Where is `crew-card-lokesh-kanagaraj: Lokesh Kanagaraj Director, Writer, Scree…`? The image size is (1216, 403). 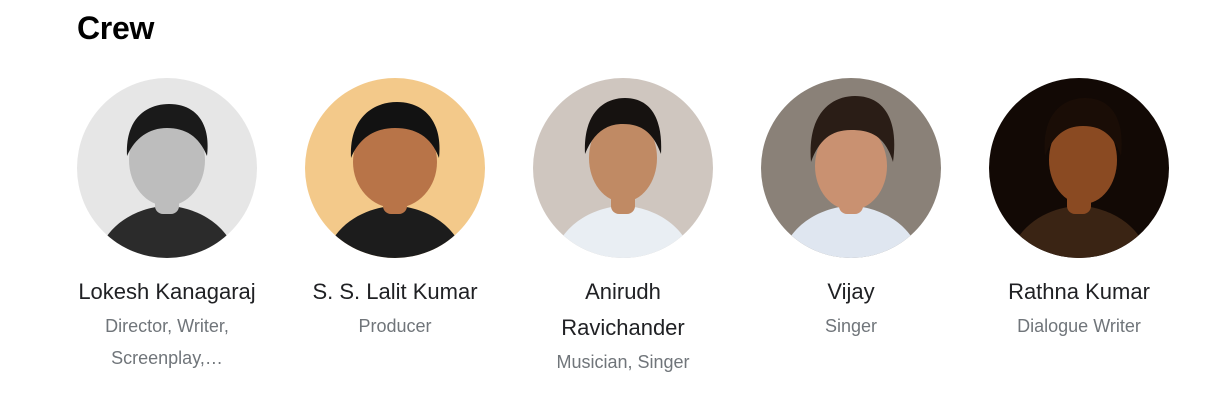
crew-card-lokesh-kanagaraj: Lokesh Kanagaraj Director, Writer, Scree… is located at coordinates (167, 228).